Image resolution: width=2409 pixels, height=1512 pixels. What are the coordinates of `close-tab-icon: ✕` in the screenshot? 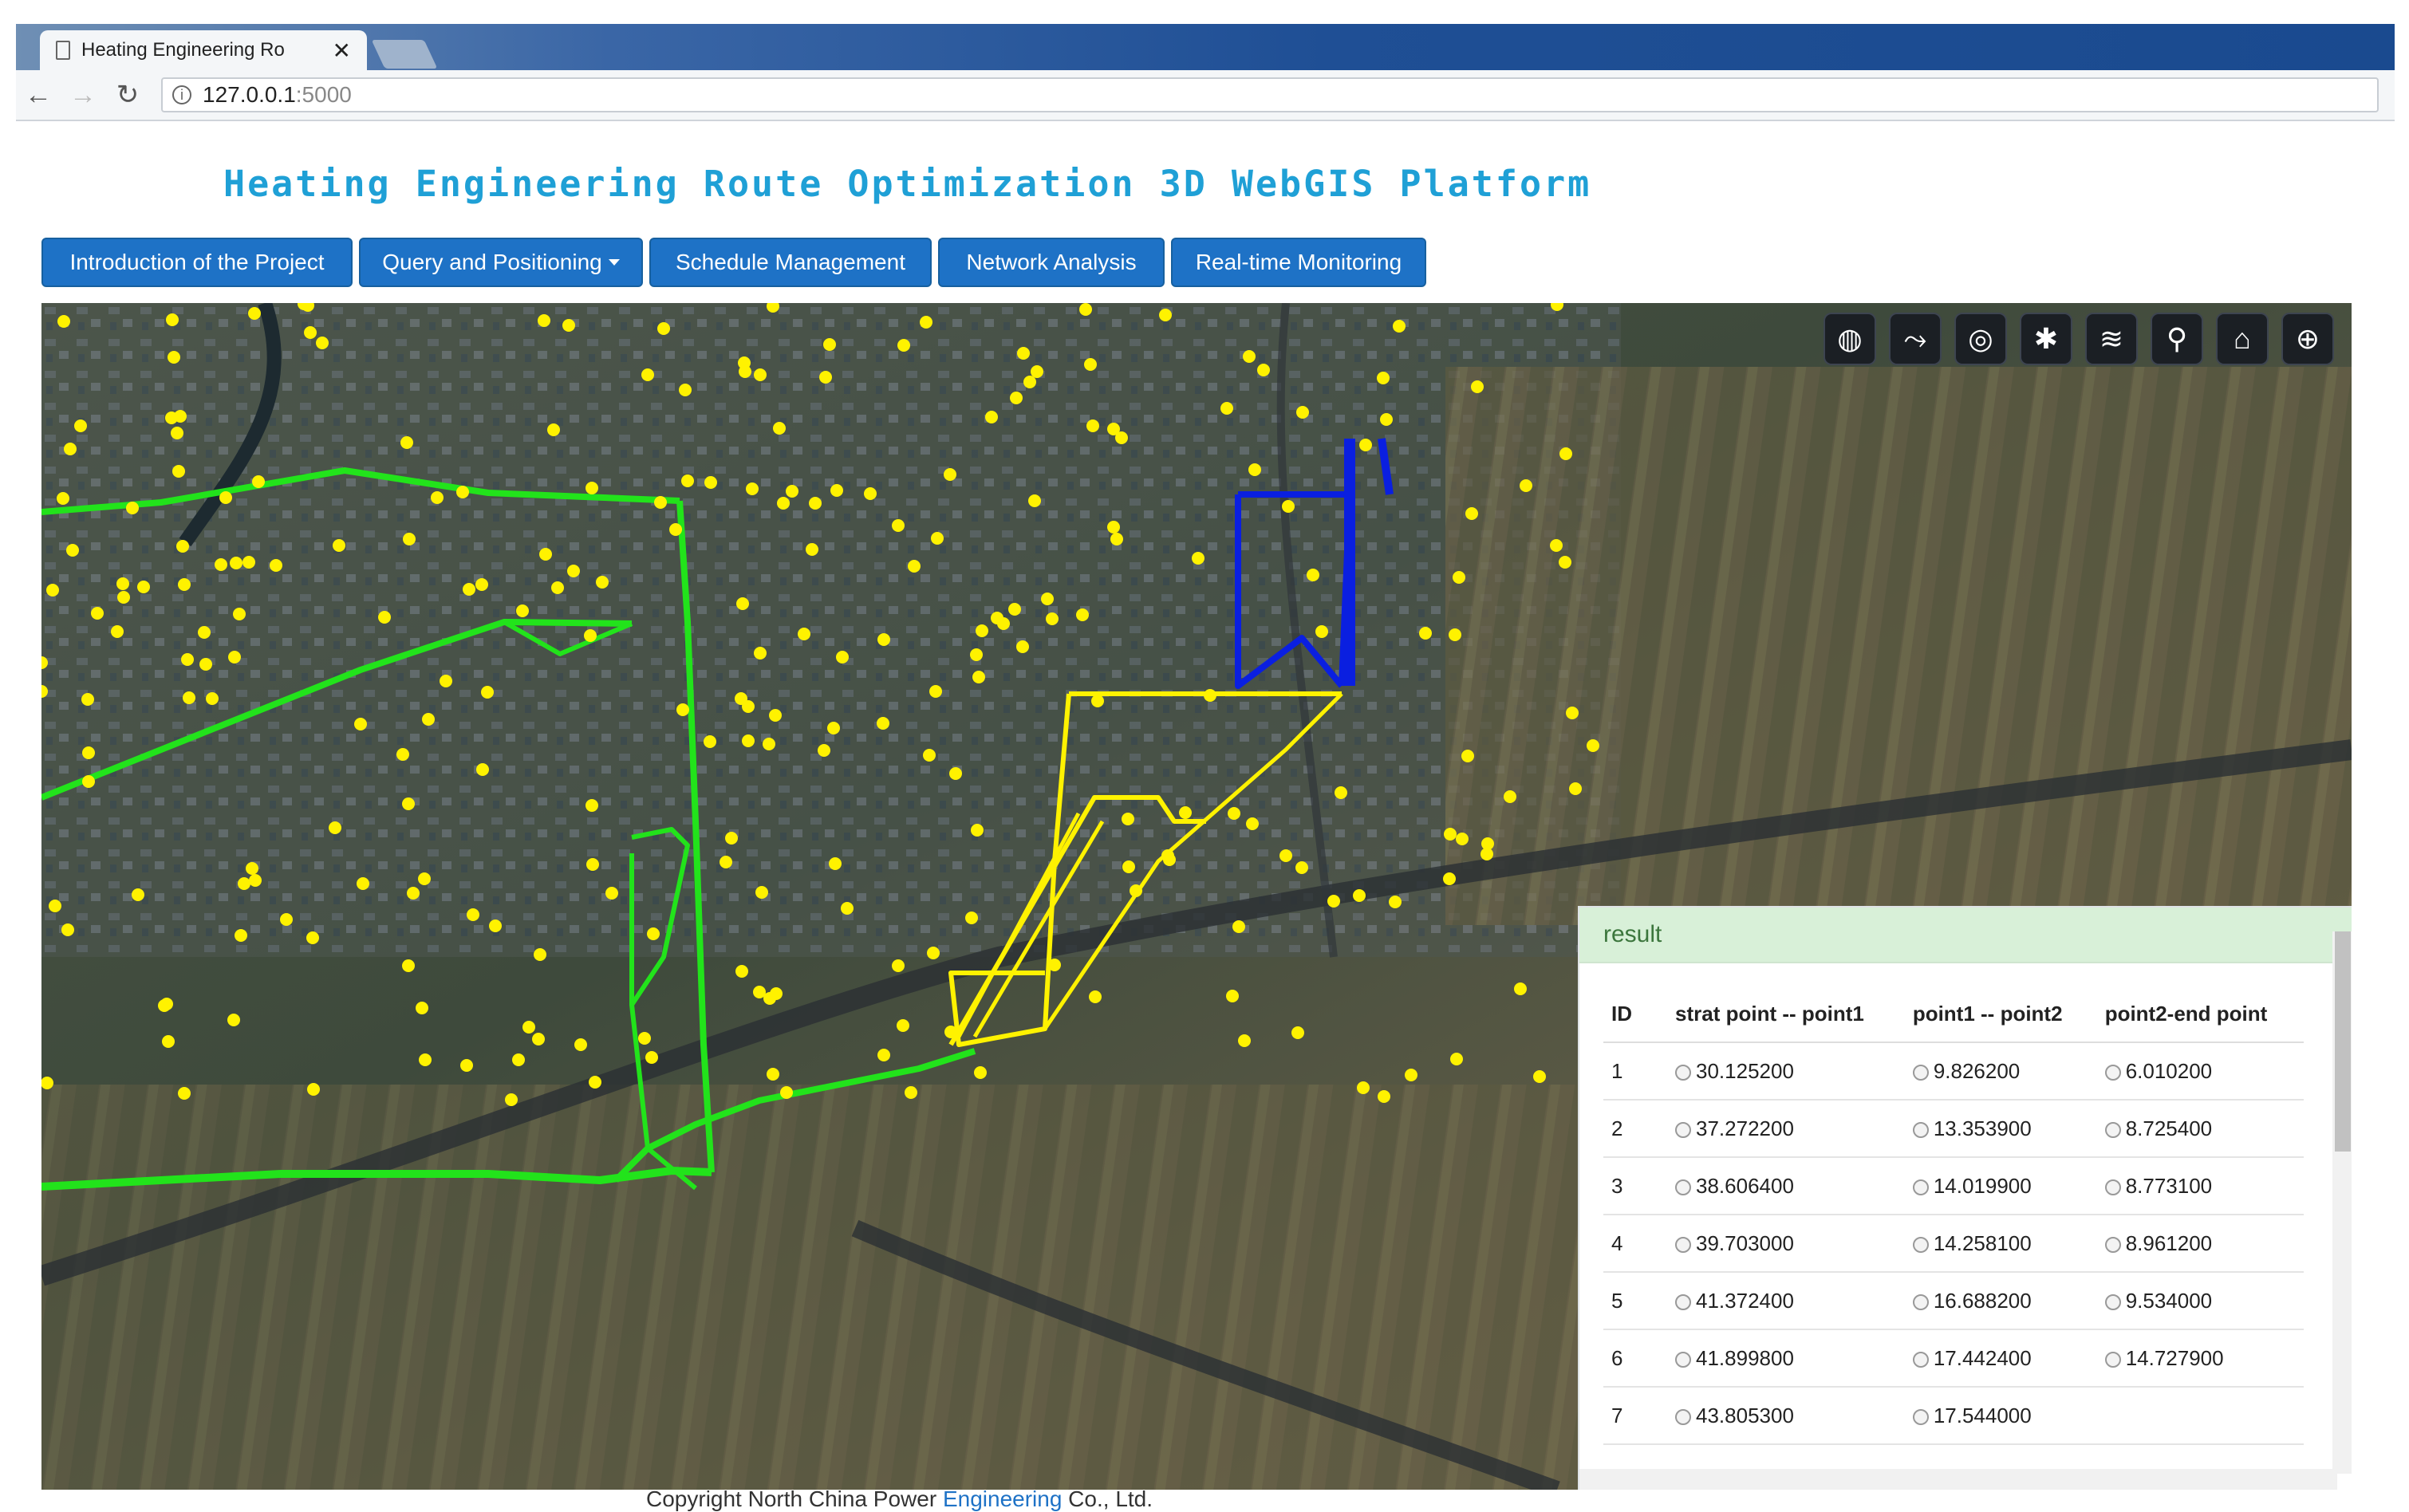 It's located at (342, 50).